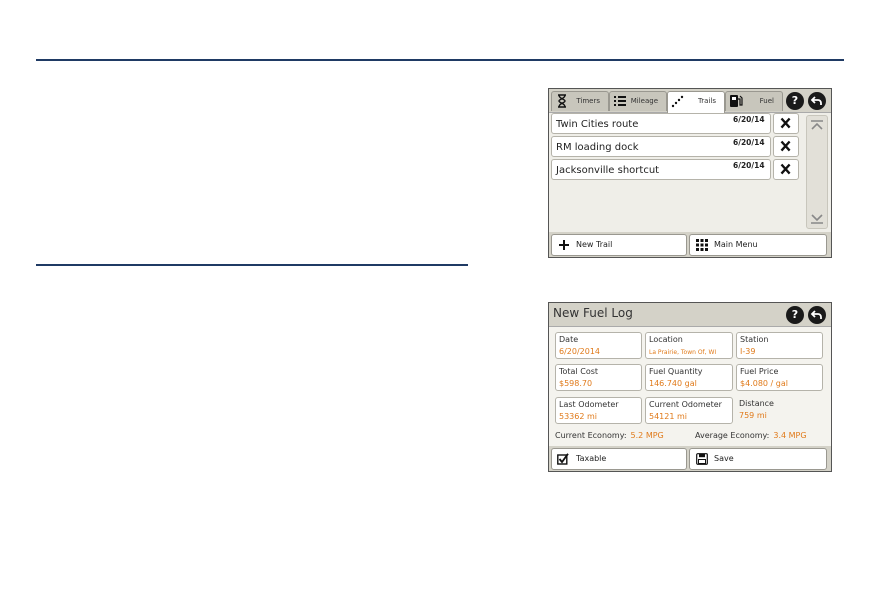 This screenshot has height=612, width=880. I want to click on date-field: Date 6/20/2014, so click(598, 345).